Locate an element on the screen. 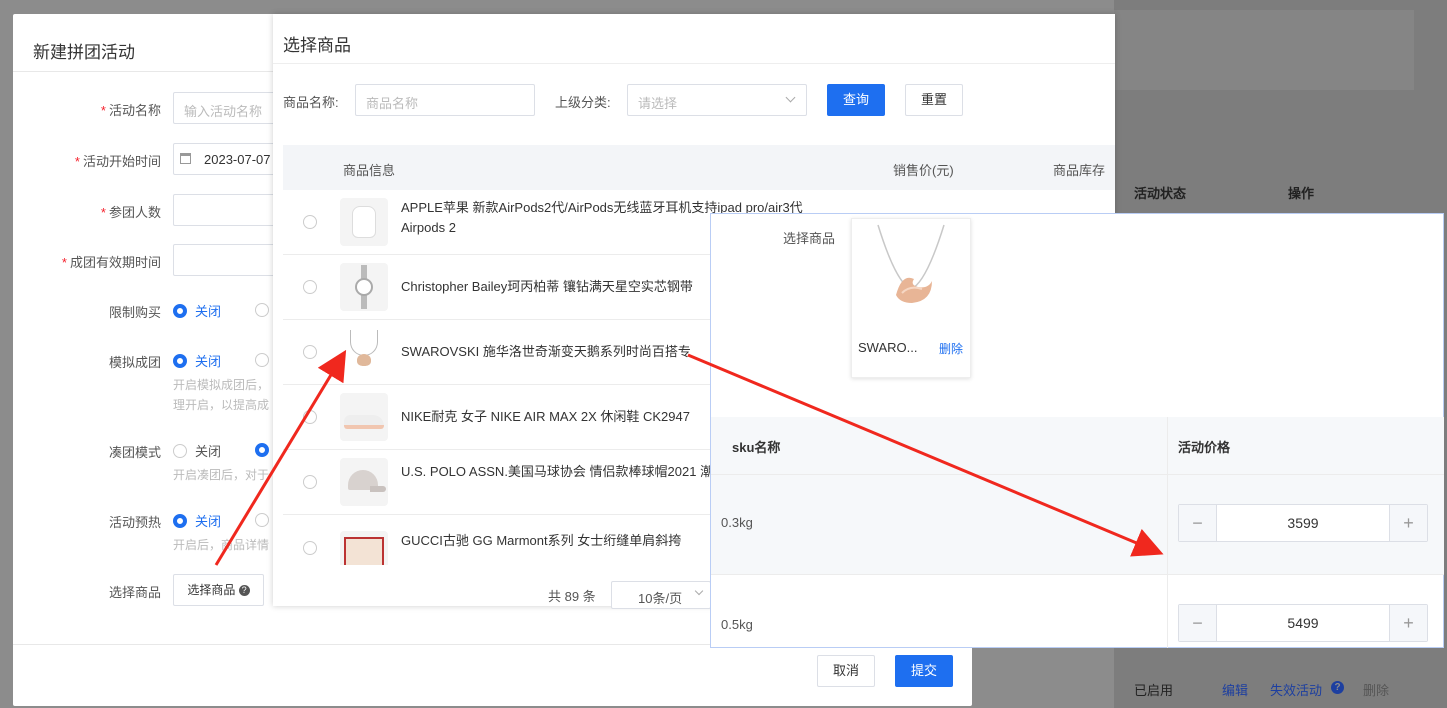 This screenshot has width=1447, height=708. column-price: 销售价(元) is located at coordinates (923, 170).